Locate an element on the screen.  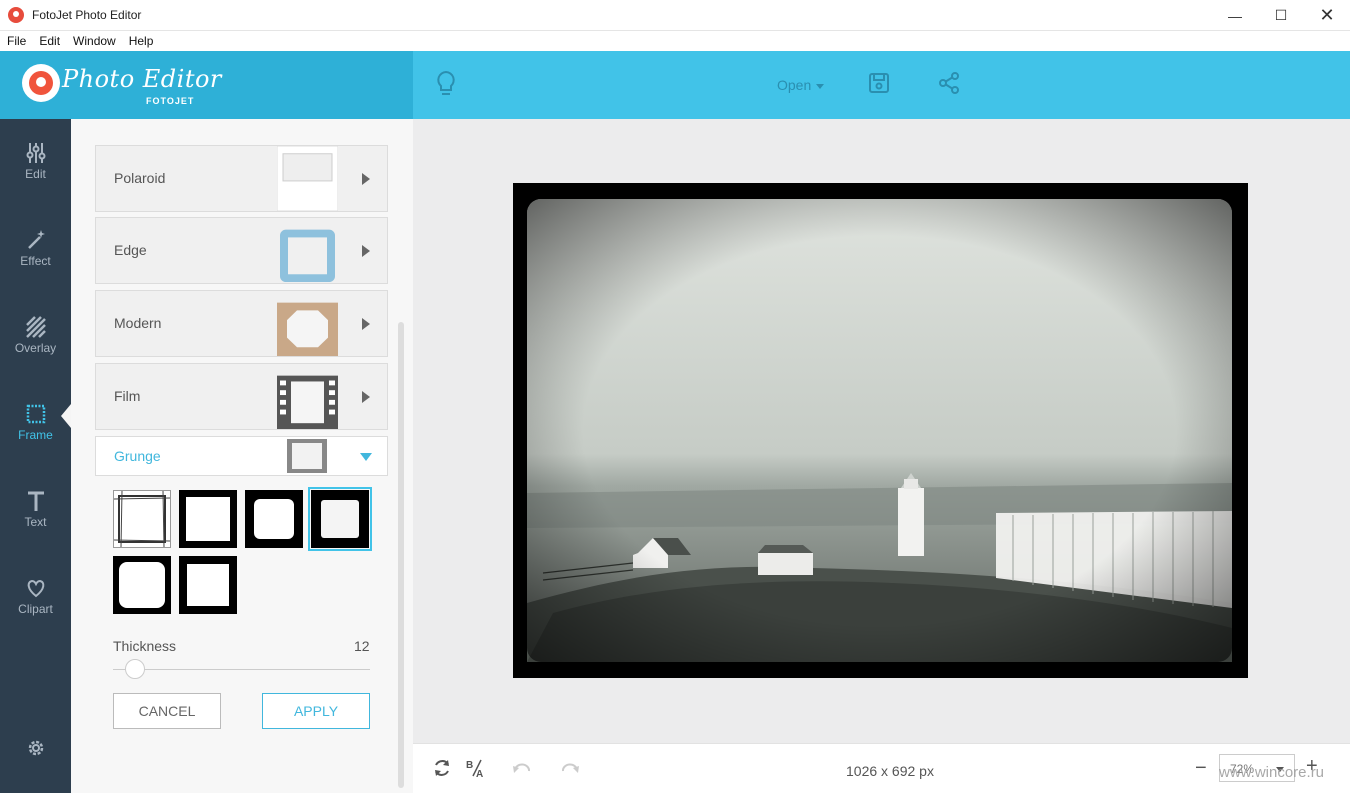
maximize-button: ☐ is located at coordinates (1281, 15).